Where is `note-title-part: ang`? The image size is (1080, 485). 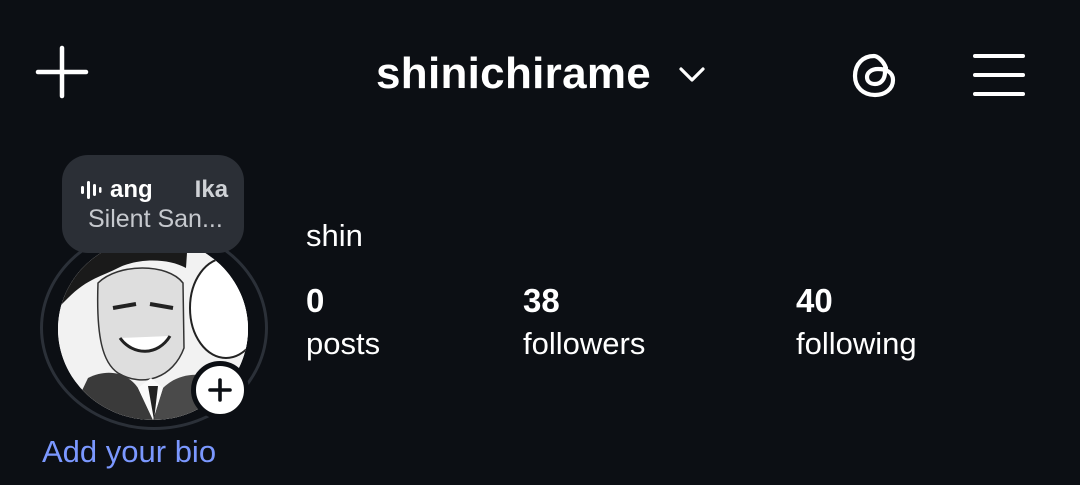 note-title-part: ang is located at coordinates (131, 189).